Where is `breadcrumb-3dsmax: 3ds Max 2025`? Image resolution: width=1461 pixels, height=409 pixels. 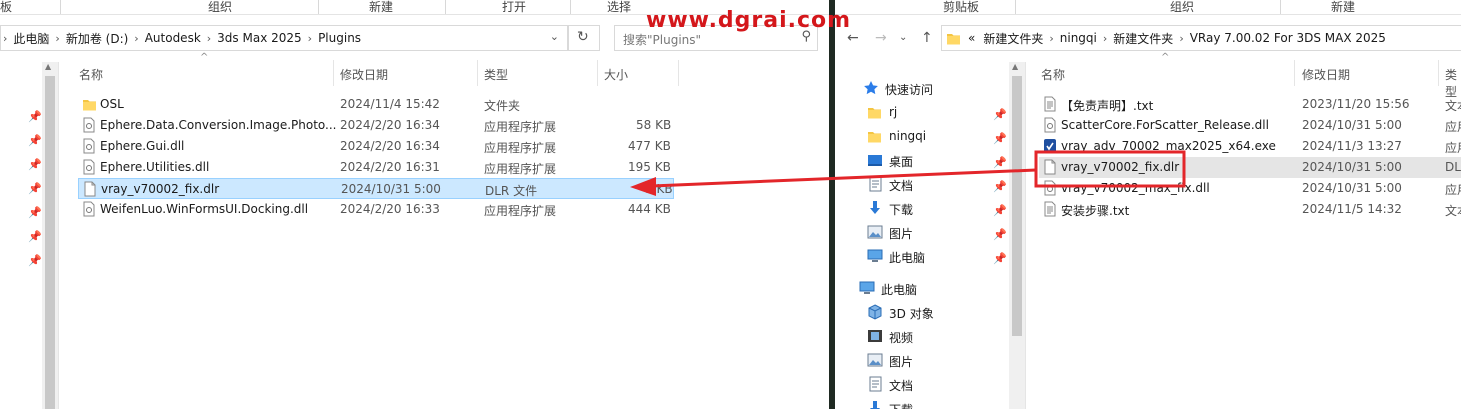
breadcrumb-3dsmax: 3ds Max 2025 is located at coordinates (259, 38).